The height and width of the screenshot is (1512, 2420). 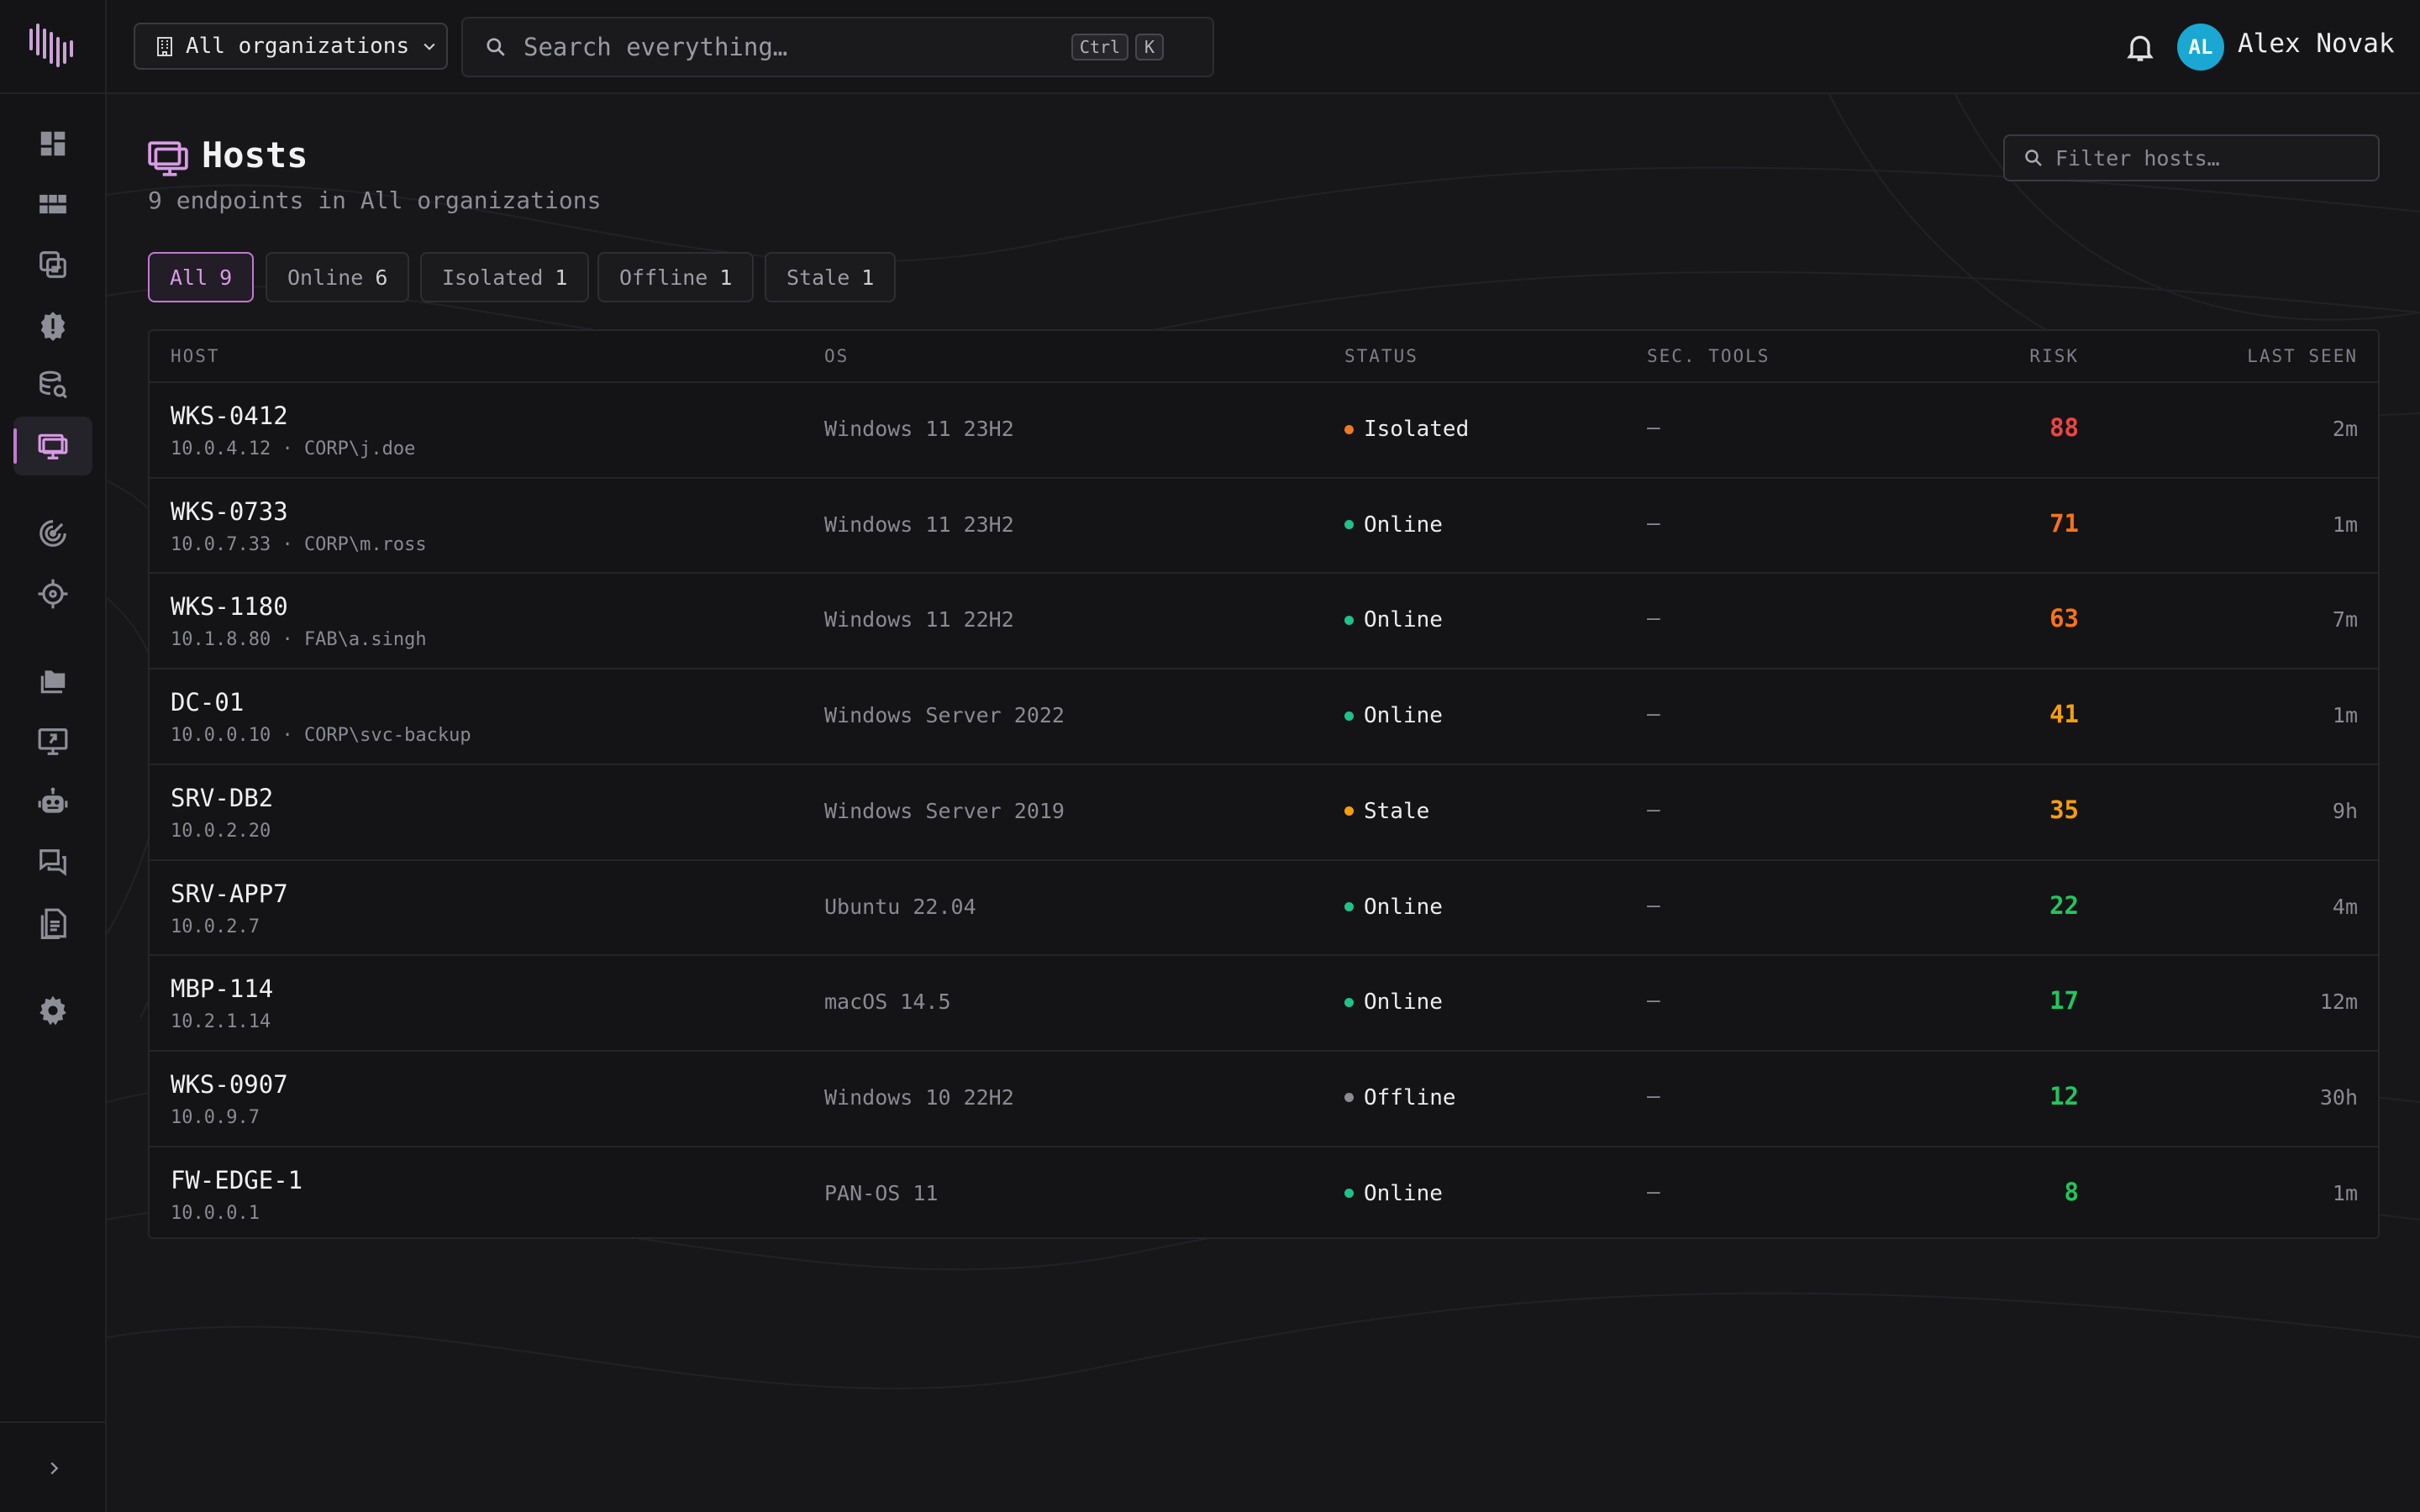 What do you see at coordinates (226, 277) in the screenshot?
I see `chip-count: 9` at bounding box center [226, 277].